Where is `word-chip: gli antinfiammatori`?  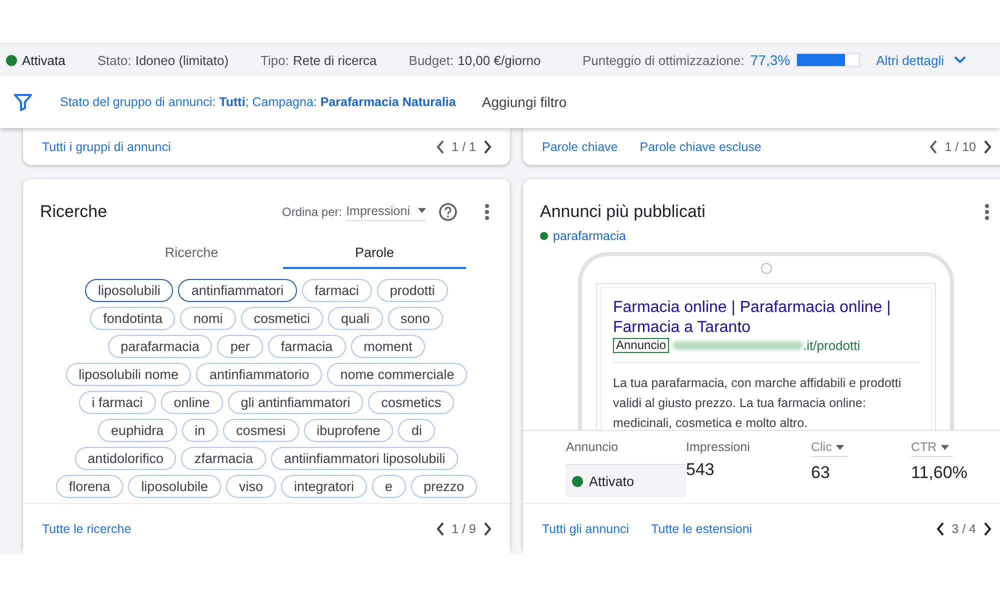 word-chip: gli antinfiammatori is located at coordinates (296, 402).